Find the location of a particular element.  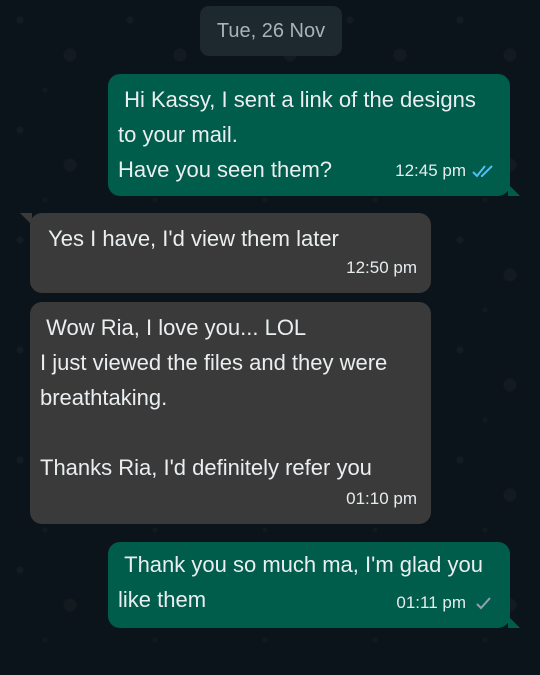

message-bubble-incoming: Yes I have, I'd view them later 12:50 pm is located at coordinates (225, 253).